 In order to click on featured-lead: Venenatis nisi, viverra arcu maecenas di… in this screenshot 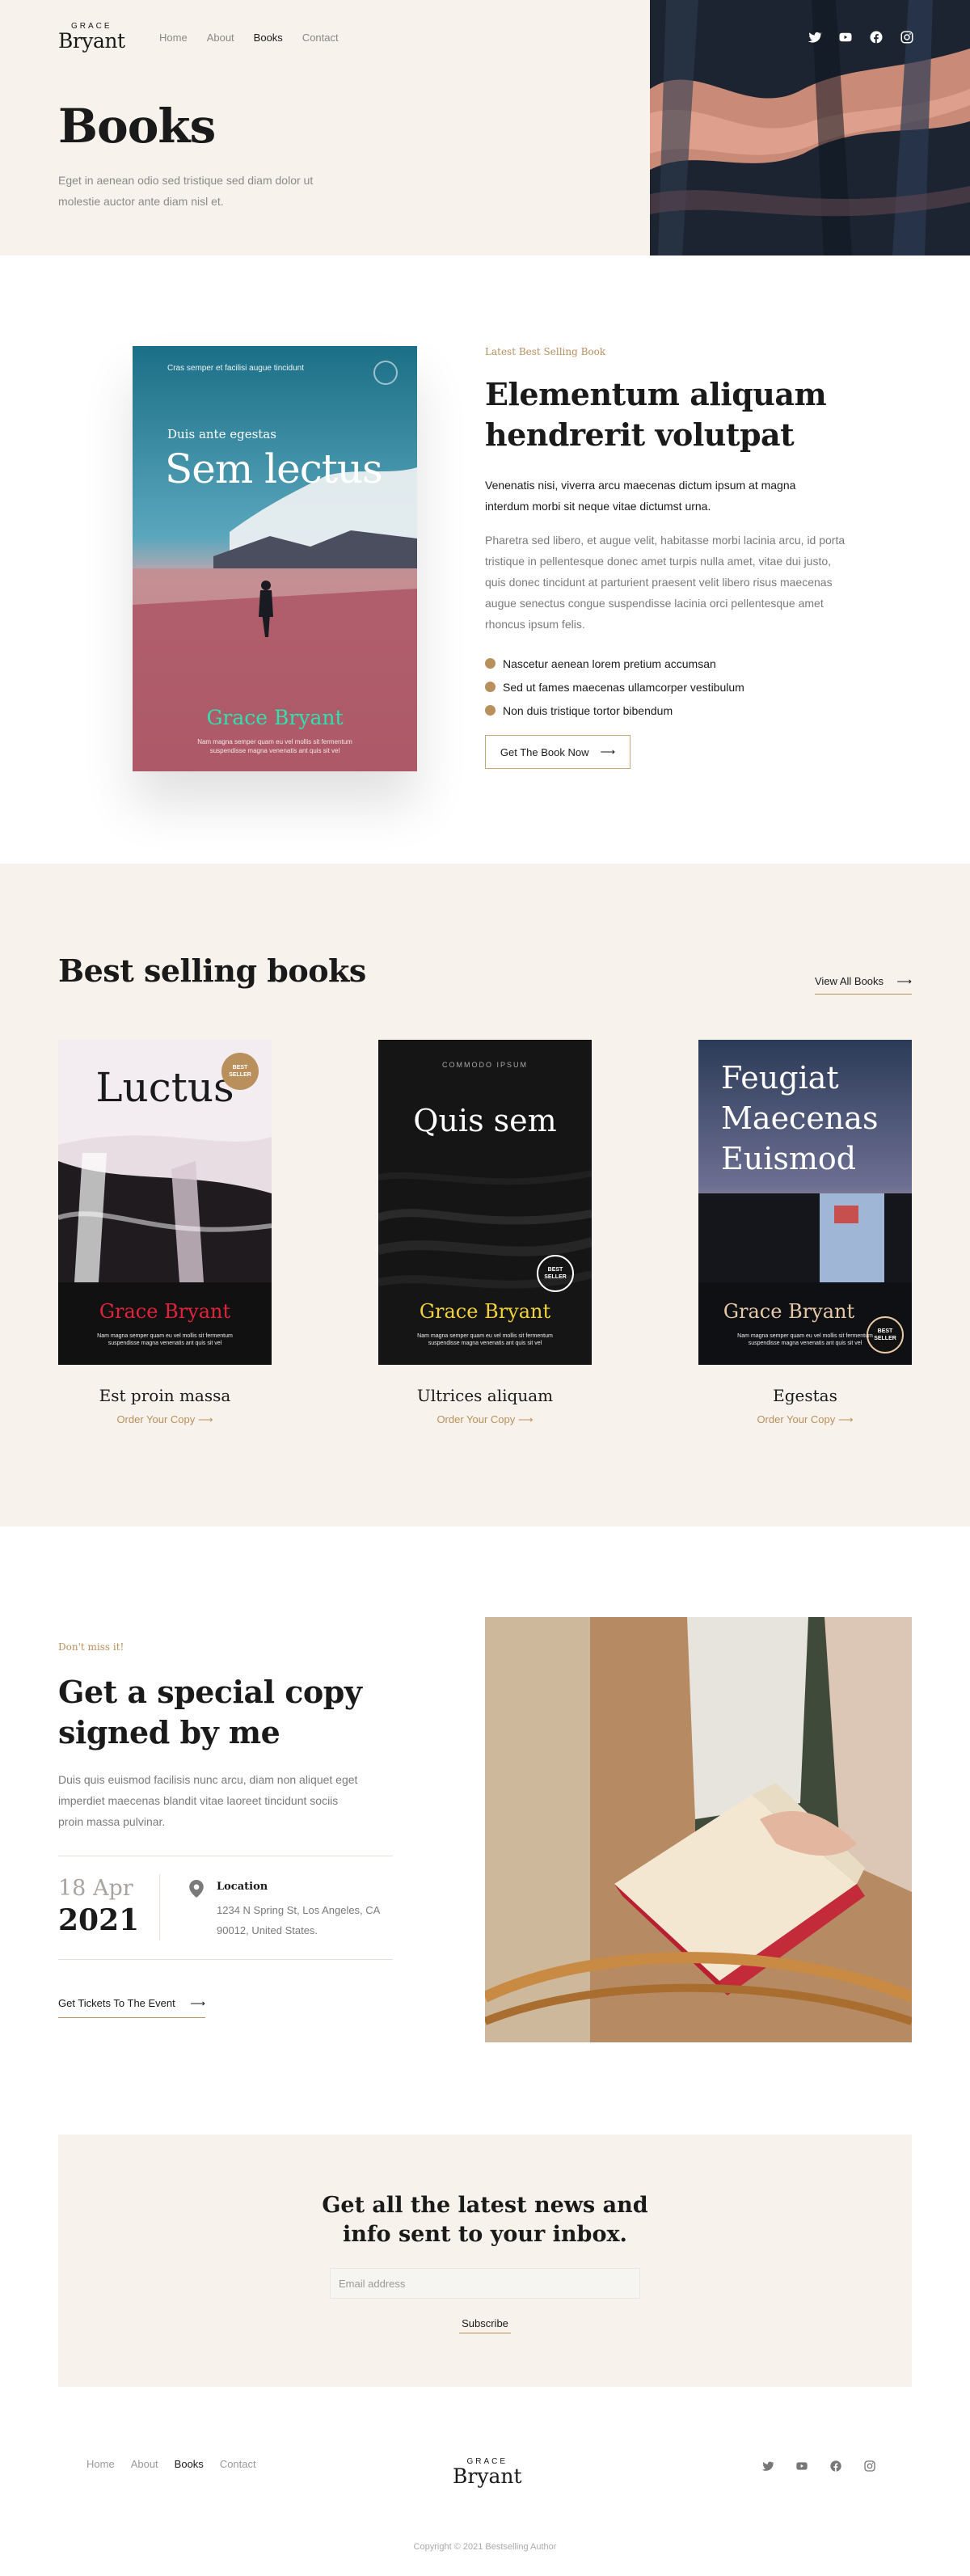, I will do `click(640, 496)`.